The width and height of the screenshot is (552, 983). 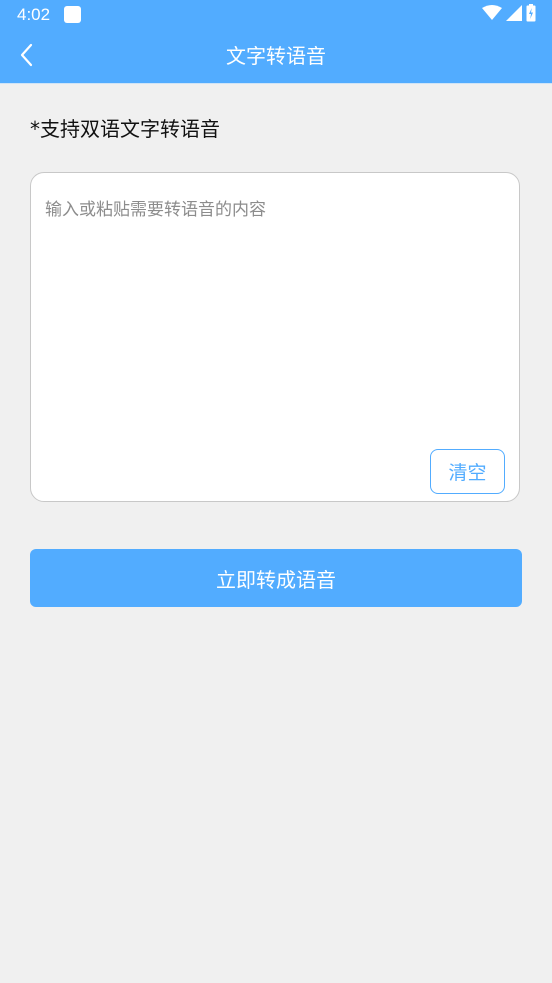 What do you see at coordinates (514, 15) in the screenshot?
I see `signal-icon` at bounding box center [514, 15].